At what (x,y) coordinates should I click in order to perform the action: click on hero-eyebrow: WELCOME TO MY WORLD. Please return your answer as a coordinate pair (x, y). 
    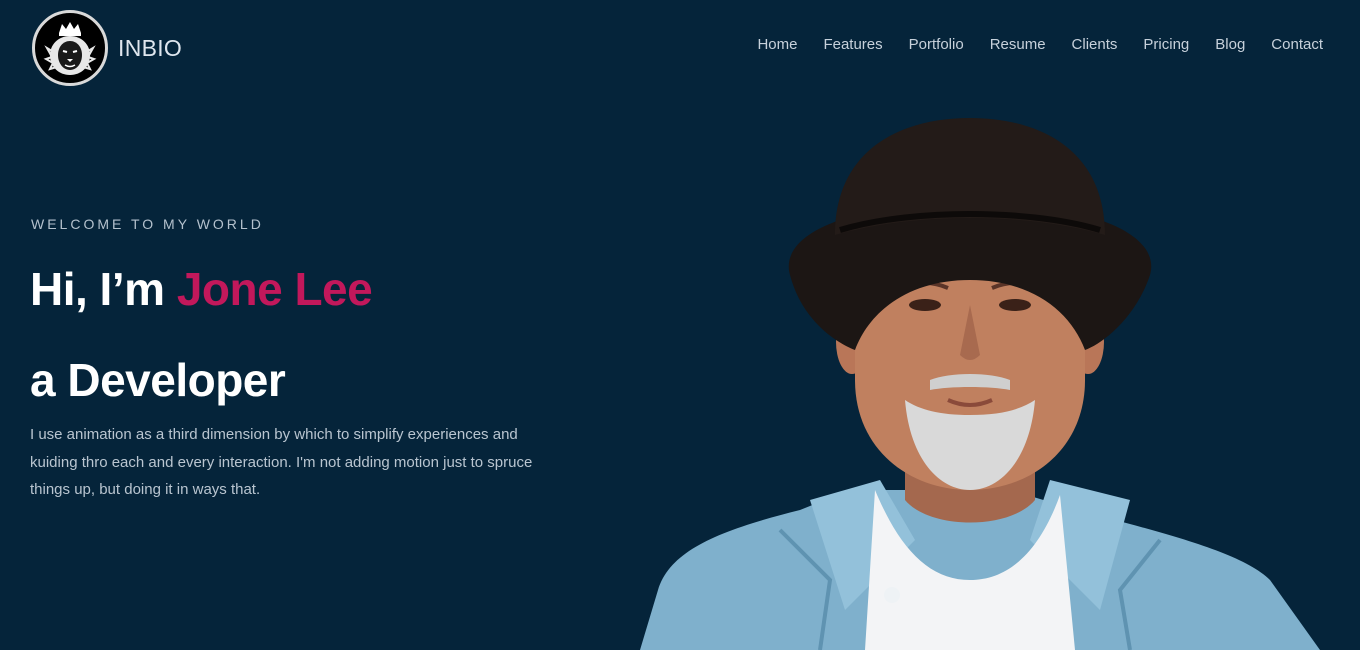
    Looking at the image, I should click on (147, 224).